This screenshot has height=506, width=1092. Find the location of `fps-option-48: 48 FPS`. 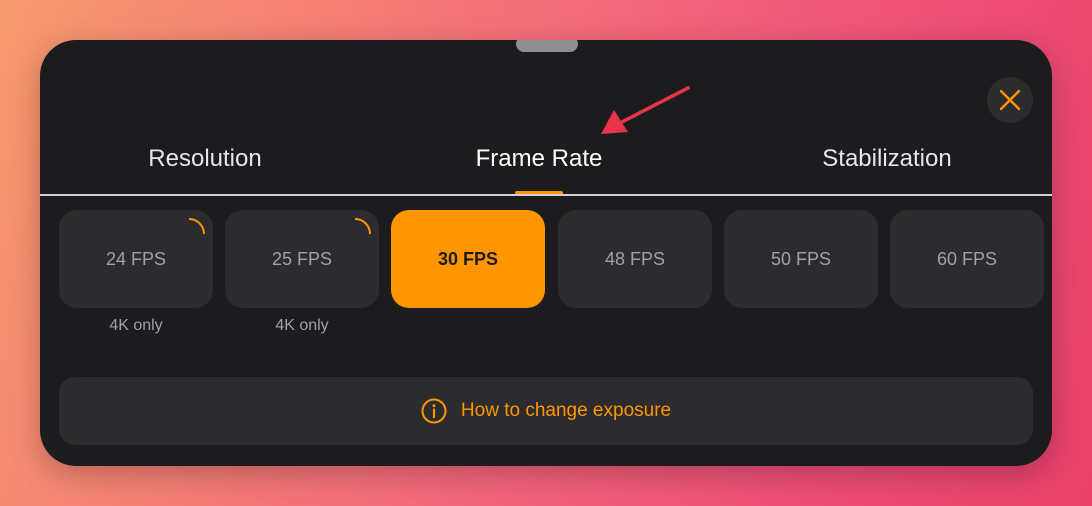

fps-option-48: 48 FPS is located at coordinates (635, 259).